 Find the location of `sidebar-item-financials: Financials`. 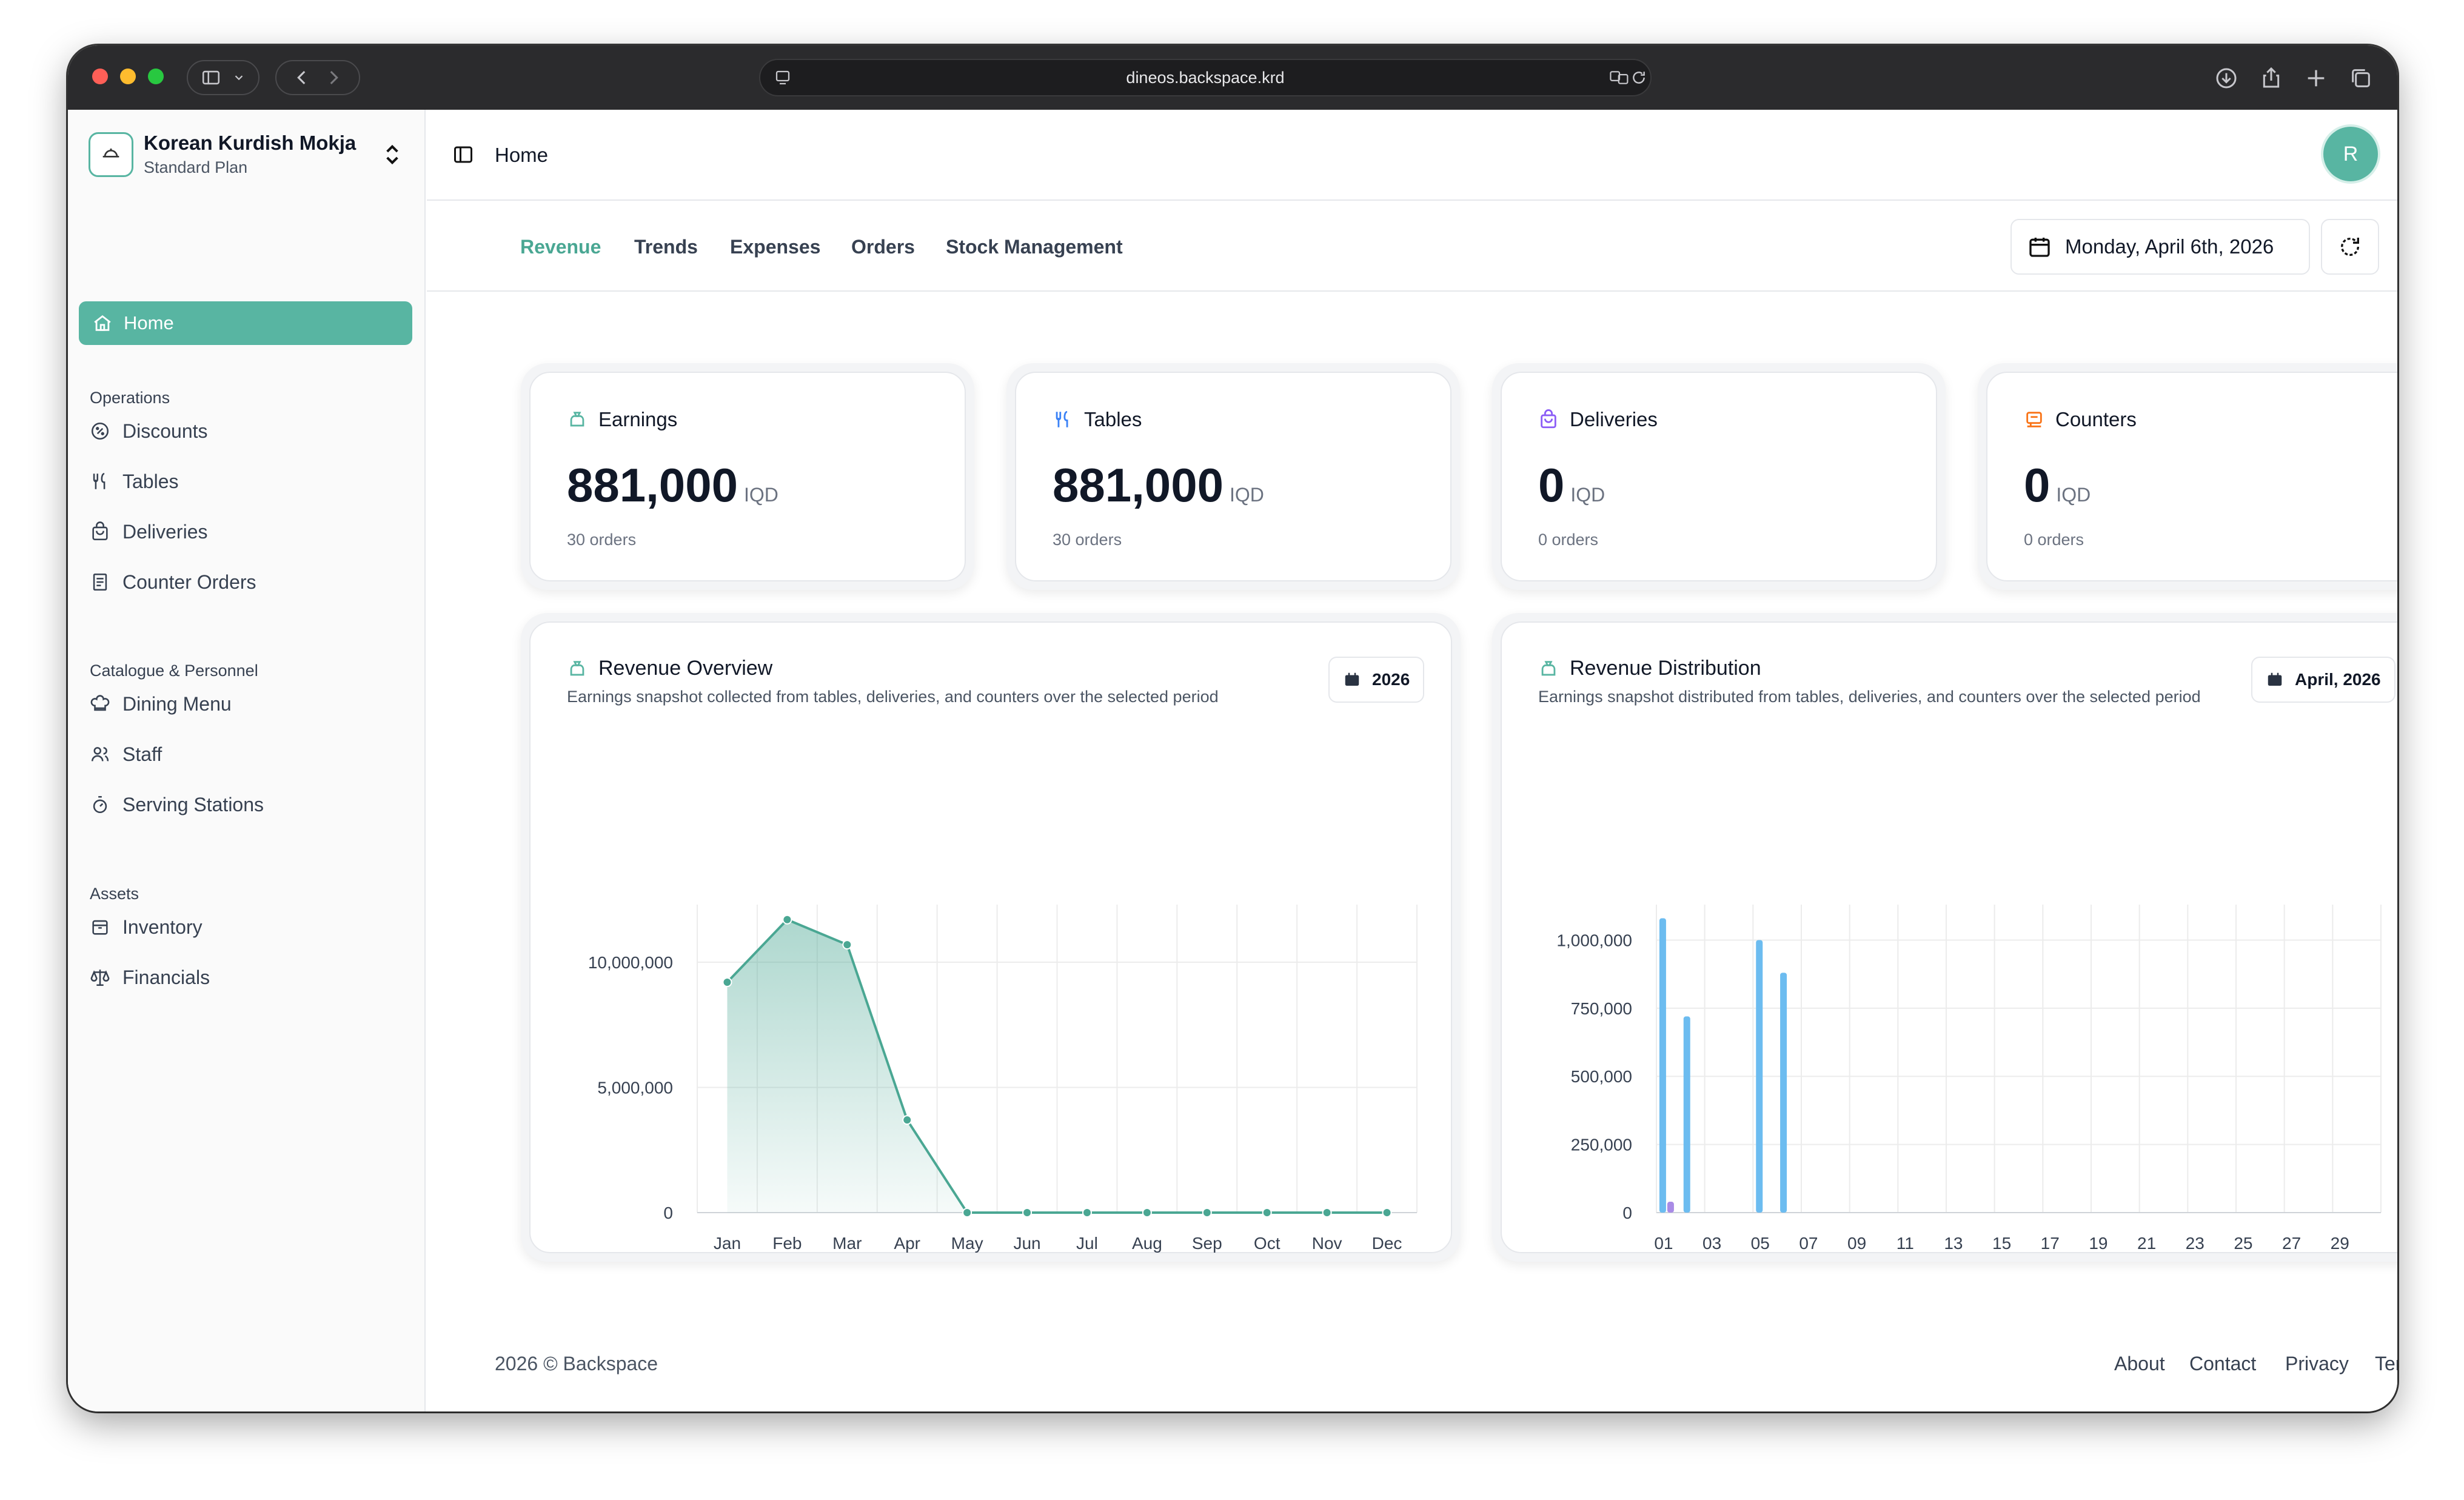

sidebar-item-financials: Financials is located at coordinates (150, 977).